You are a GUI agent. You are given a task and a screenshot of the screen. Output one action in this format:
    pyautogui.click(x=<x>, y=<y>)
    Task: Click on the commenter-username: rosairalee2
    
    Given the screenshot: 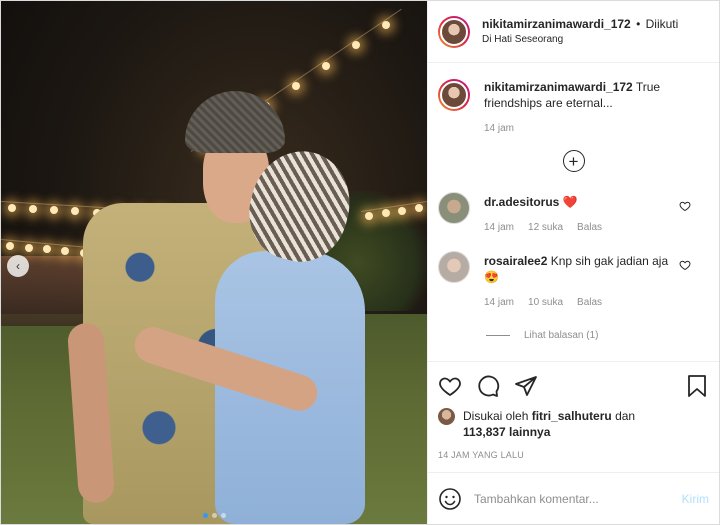 What is the action you would take?
    pyautogui.click(x=515, y=261)
    